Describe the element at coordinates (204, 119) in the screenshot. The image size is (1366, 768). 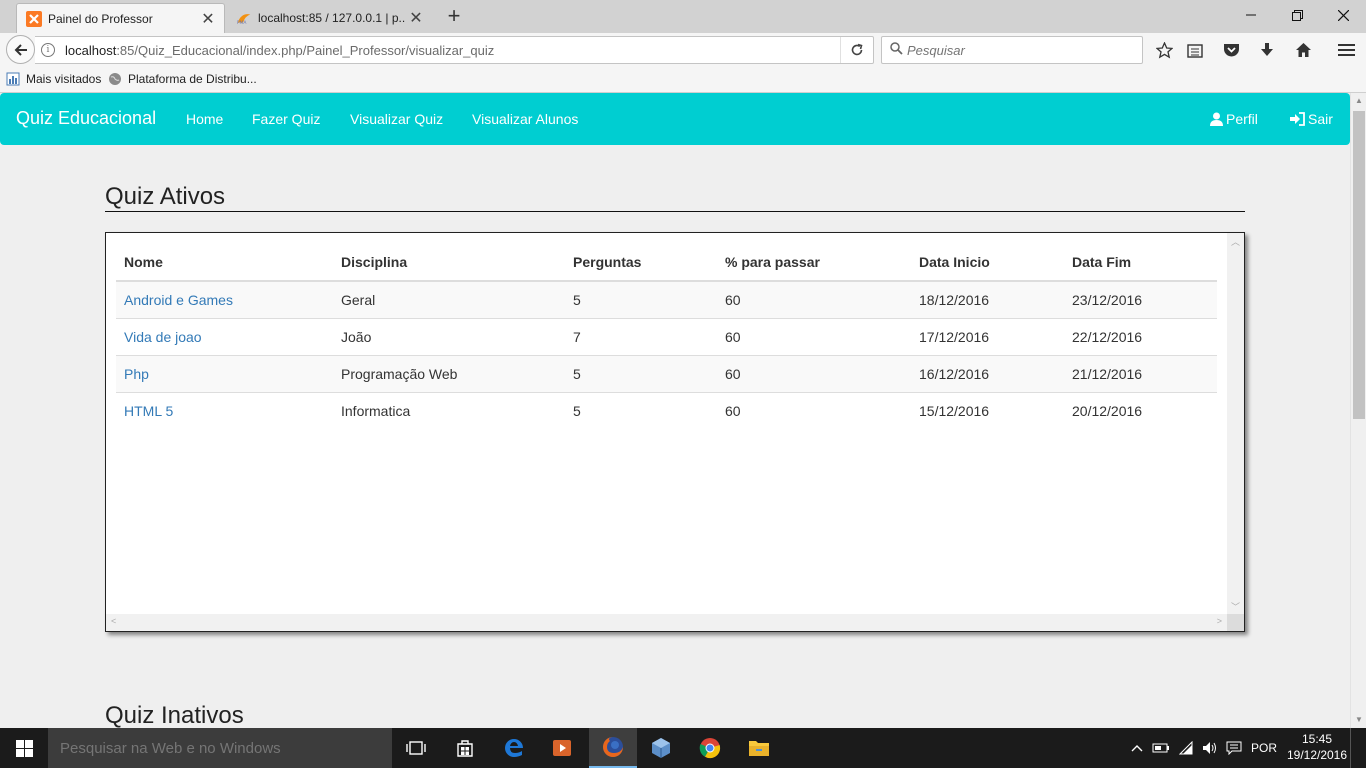
I see `nav-link-home: Home` at that location.